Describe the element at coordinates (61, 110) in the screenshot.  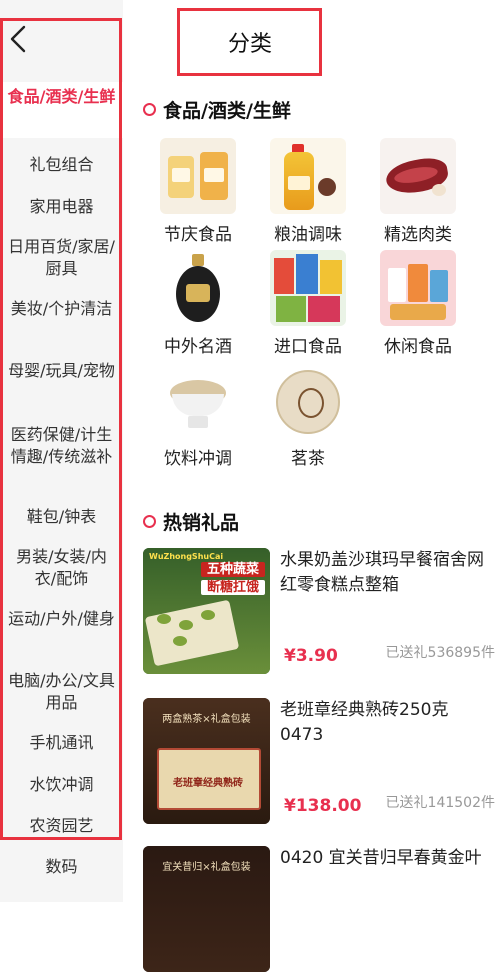
I see `sidebar-item-food: 食品/酒类/生鲜` at that location.